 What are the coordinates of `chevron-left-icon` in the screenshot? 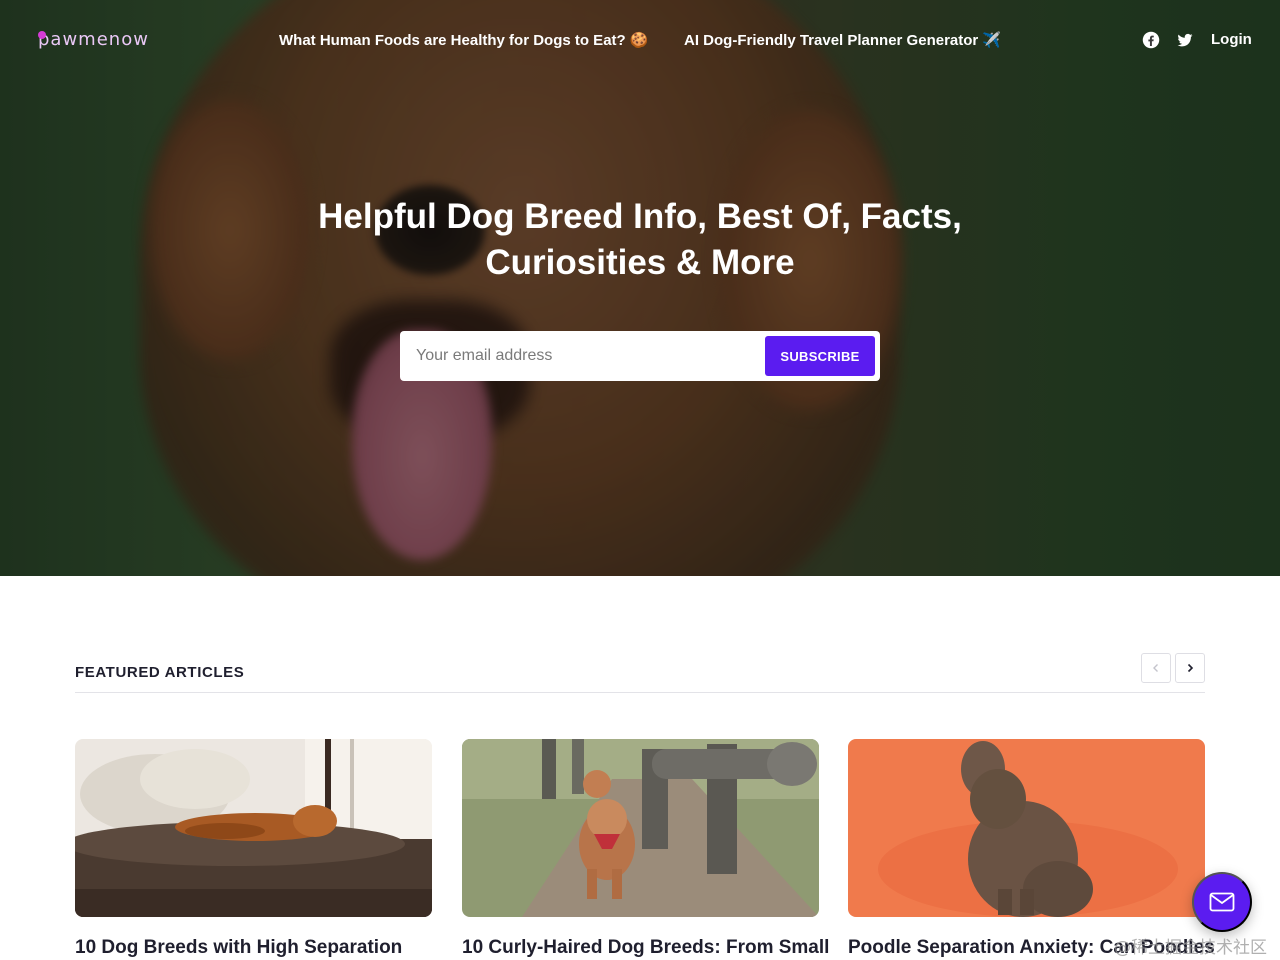 It's located at (1155, 668).